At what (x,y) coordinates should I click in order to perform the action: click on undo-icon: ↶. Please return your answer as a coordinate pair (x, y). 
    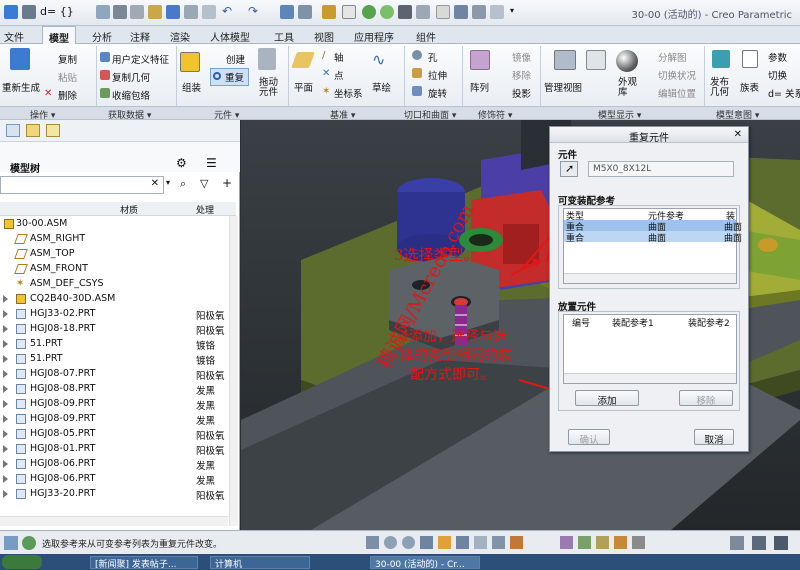
    Looking at the image, I should click on (227, 11).